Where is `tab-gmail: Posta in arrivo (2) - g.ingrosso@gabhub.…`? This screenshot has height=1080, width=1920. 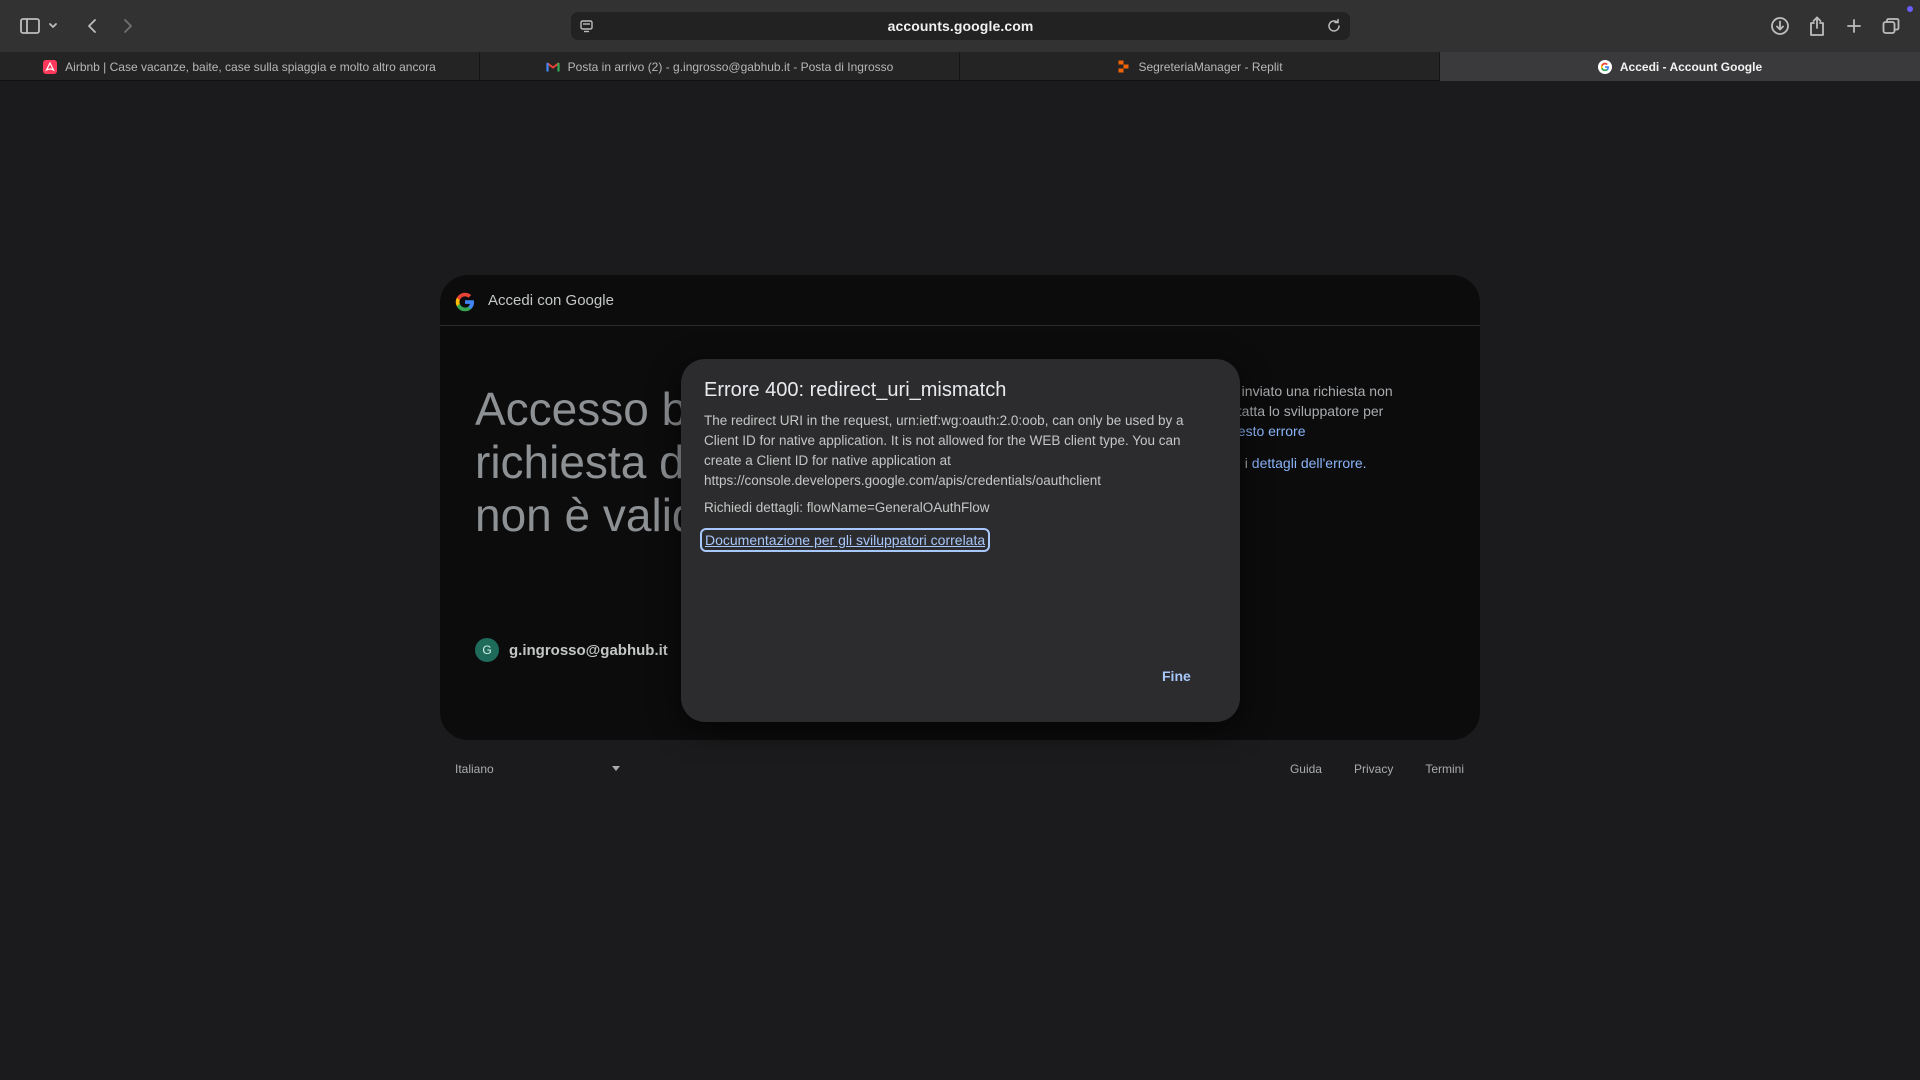
tab-gmail: Posta in arrivo (2) - g.ingrosso@gabhub.… is located at coordinates (720, 66).